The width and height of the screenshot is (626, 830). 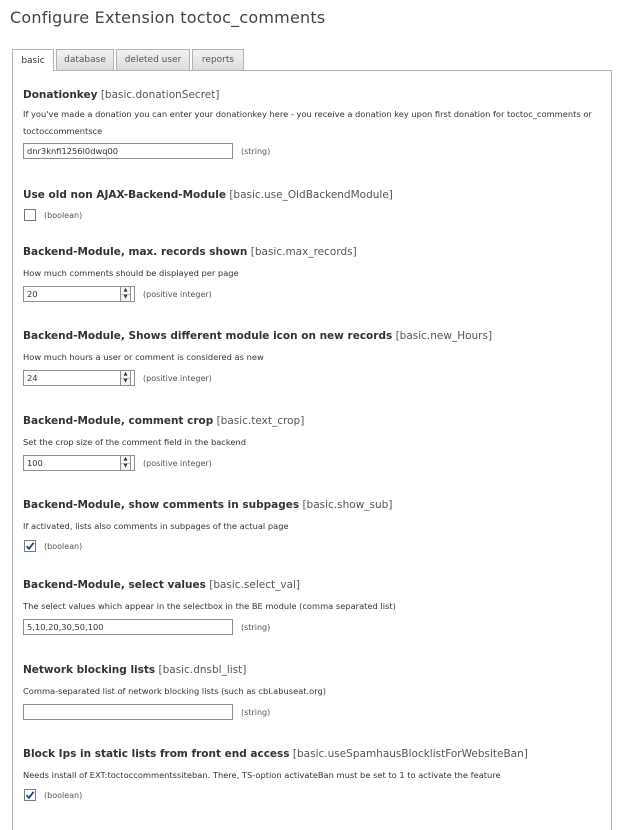 I want to click on field-key: [basic.use_OldBackendModule], so click(x=311, y=195).